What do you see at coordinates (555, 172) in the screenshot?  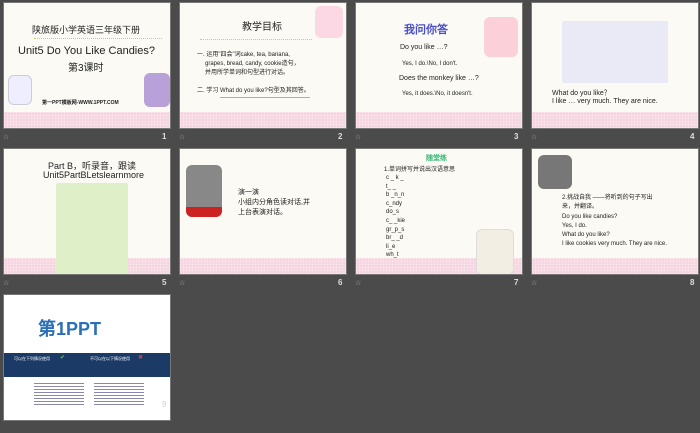 I see `wolf-image` at bounding box center [555, 172].